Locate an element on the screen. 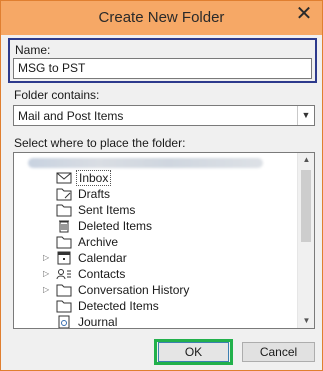  tree-item-archive: Archive is located at coordinates (156, 242).